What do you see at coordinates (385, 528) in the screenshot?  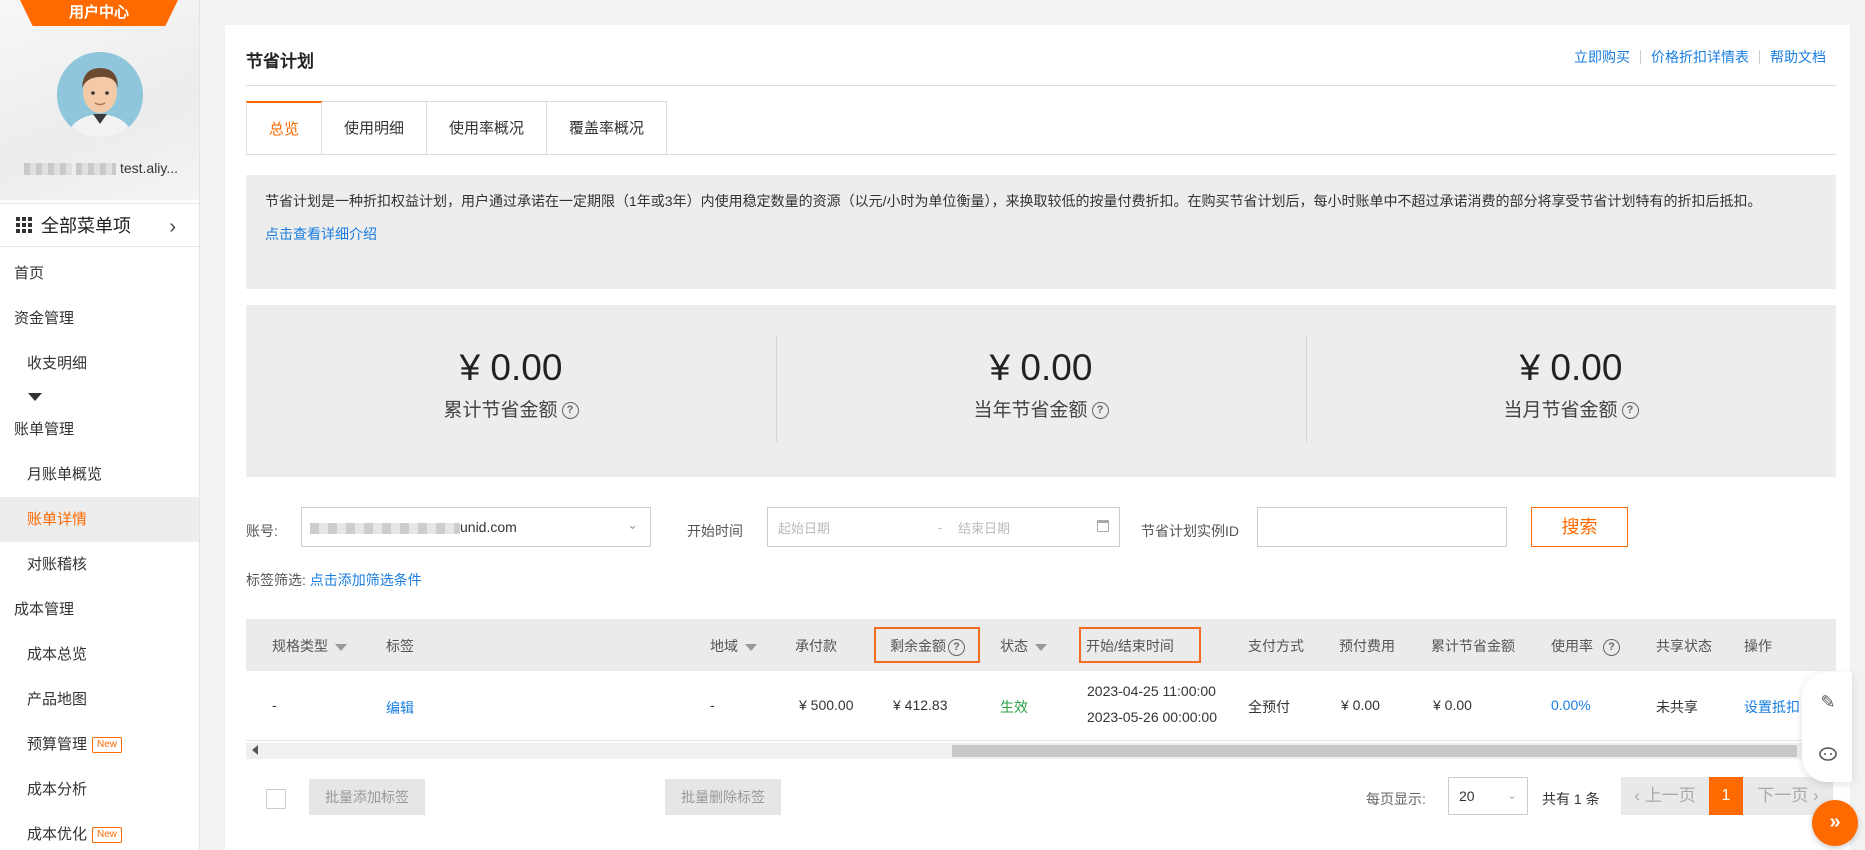 I see `masked-account` at bounding box center [385, 528].